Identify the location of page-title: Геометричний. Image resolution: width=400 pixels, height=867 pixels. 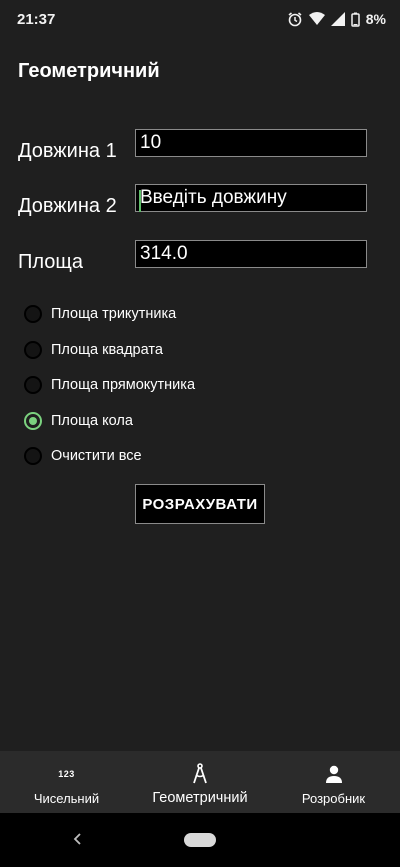
(89, 71).